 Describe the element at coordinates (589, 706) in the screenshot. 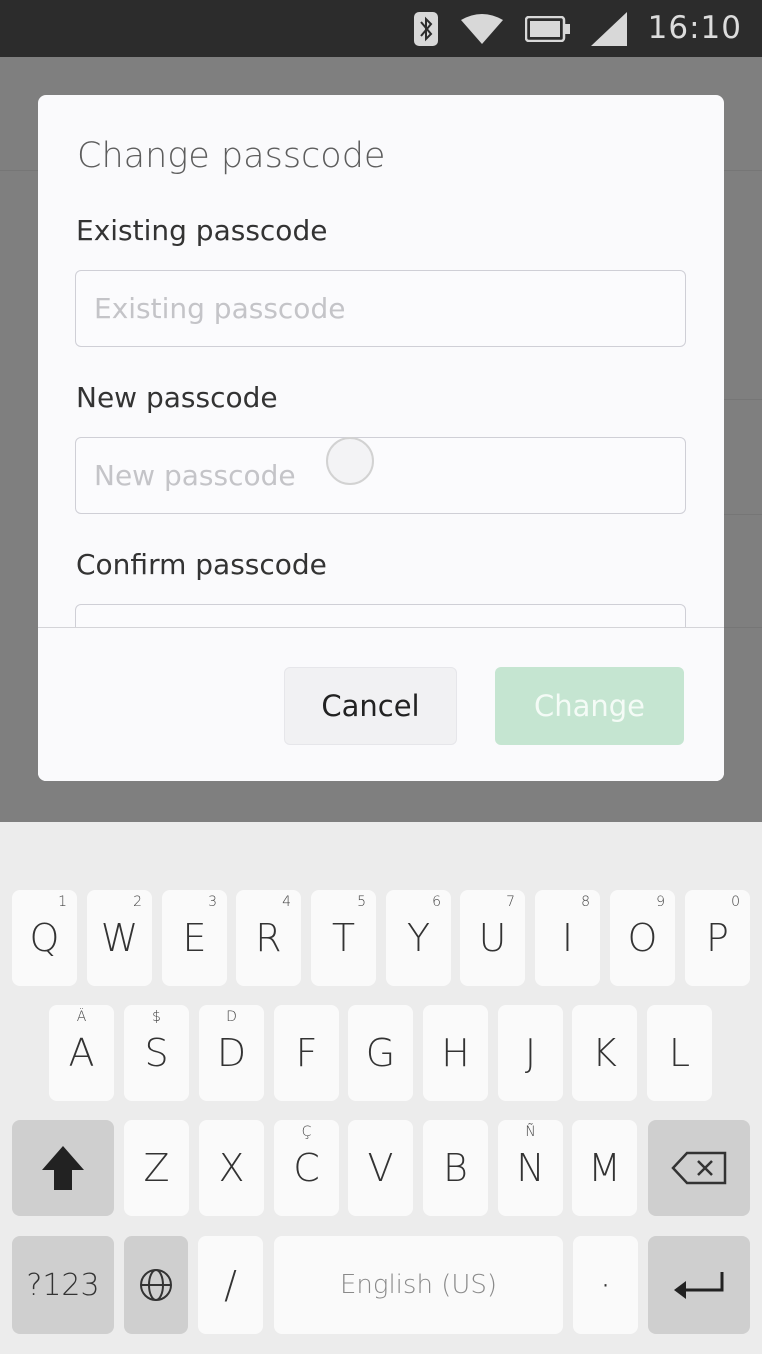

I see `change-button: Change` at that location.